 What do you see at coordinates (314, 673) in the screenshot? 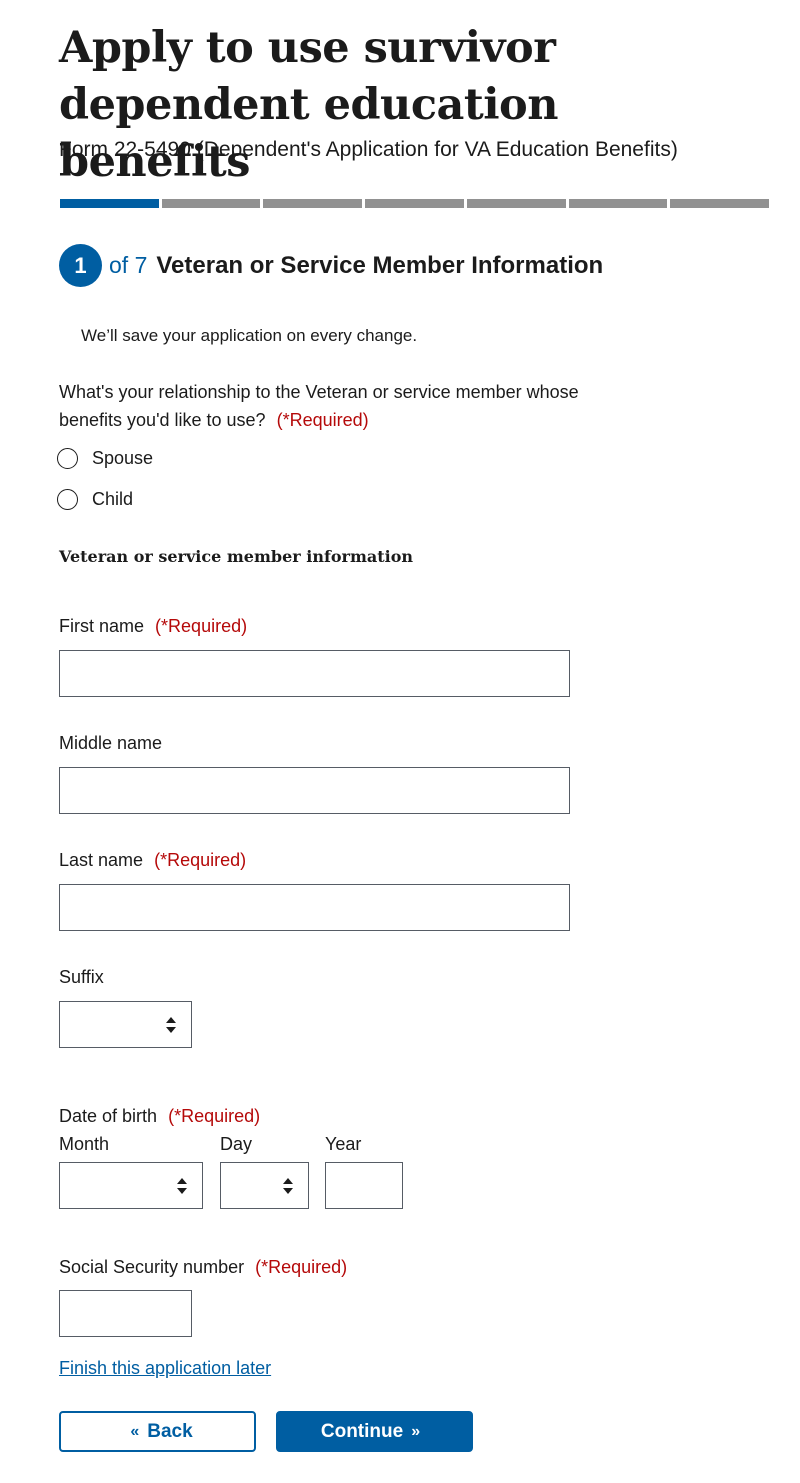
I see `first-name-input` at bounding box center [314, 673].